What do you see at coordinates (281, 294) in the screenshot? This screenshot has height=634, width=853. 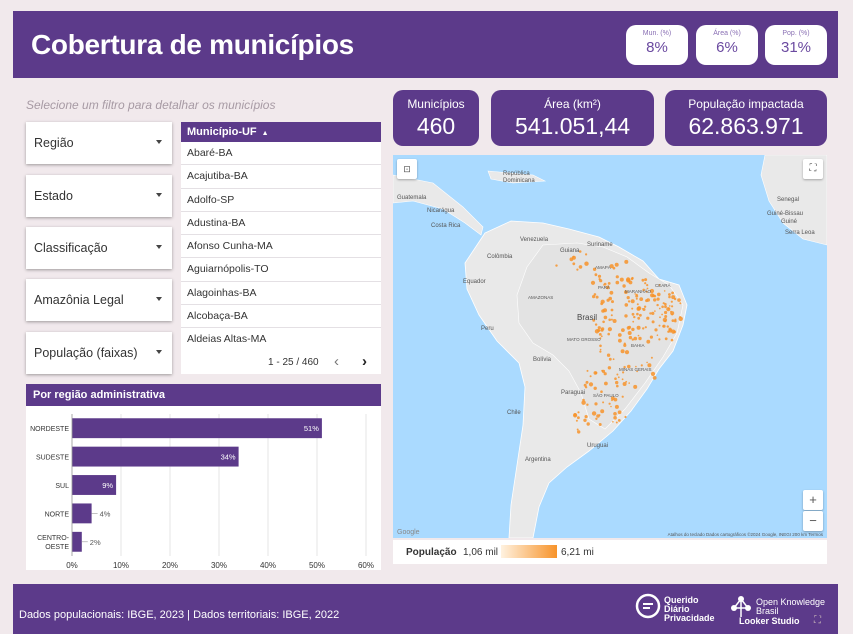 I see `table-row: Alagoinhas-BA` at bounding box center [281, 294].